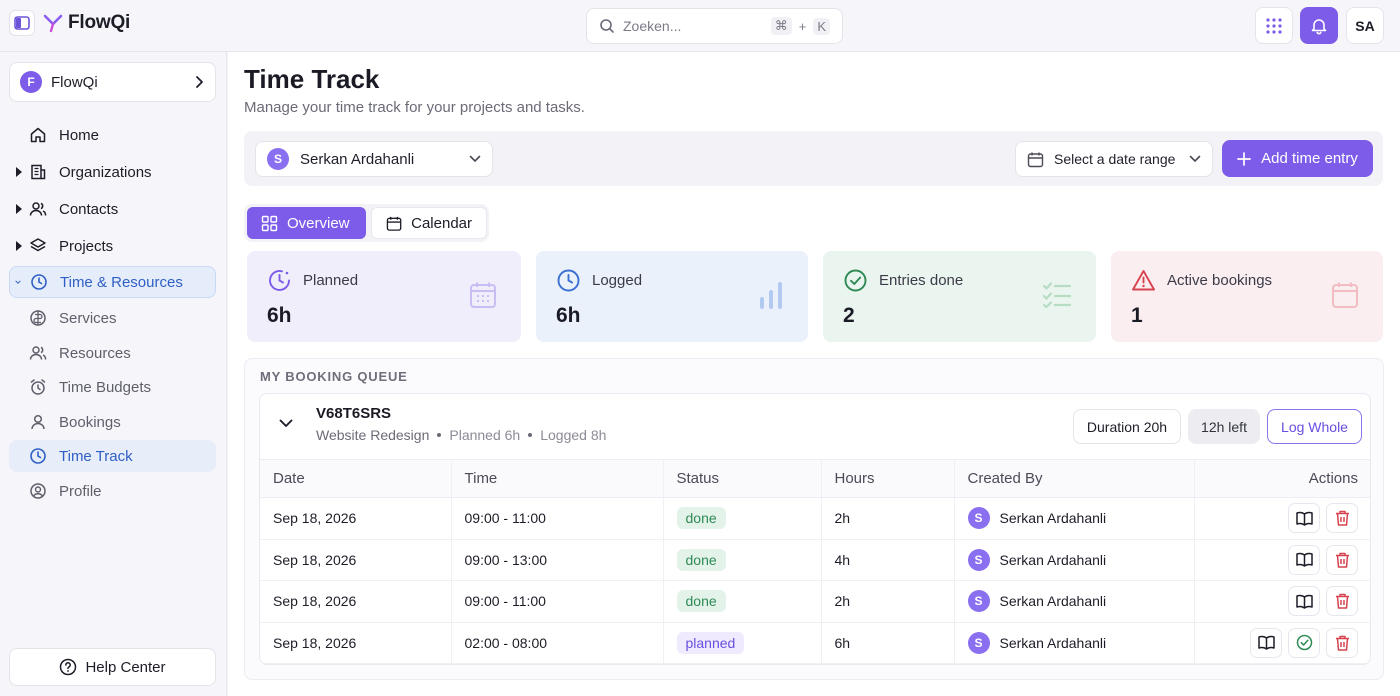 This screenshot has height=696, width=1400. I want to click on cell-time: 09:00 - 11:00, so click(556, 601).